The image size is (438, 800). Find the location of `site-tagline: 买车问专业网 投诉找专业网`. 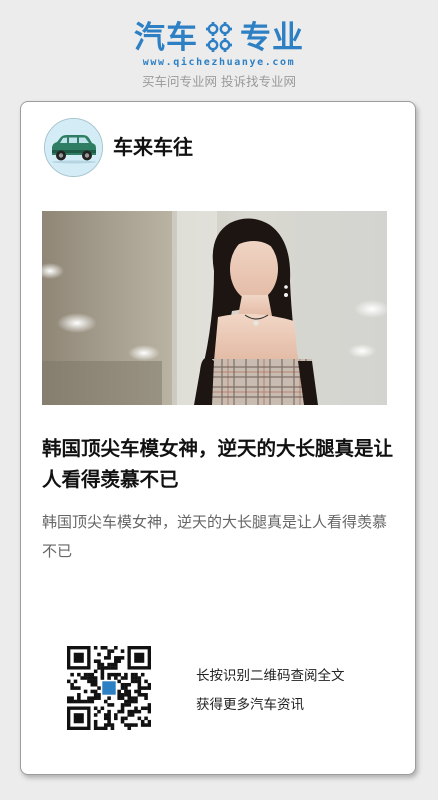

site-tagline: 买车问专业网 投诉找专业网 is located at coordinates (219, 81).